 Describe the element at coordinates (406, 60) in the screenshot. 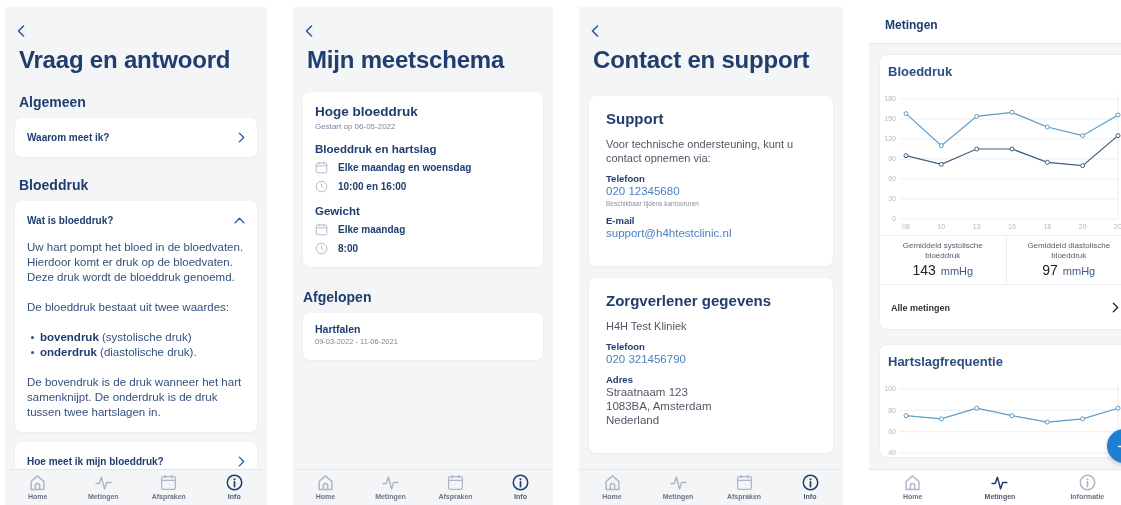

I see `page-title: Mijn meetschema` at that location.